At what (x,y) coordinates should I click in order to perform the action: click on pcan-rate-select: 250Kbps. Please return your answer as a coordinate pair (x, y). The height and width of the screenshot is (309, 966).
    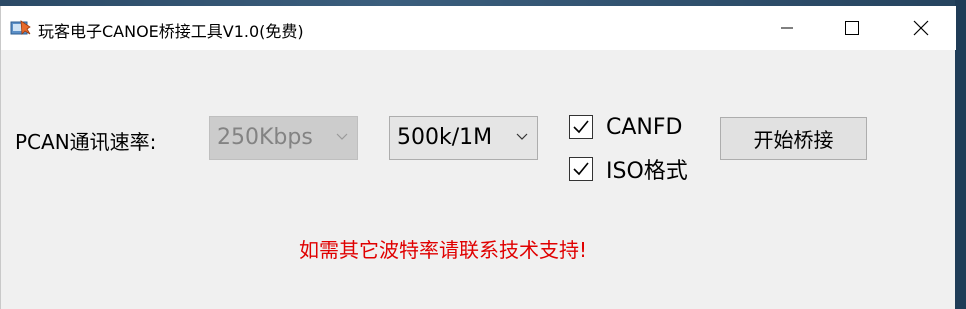
    Looking at the image, I should click on (283, 138).